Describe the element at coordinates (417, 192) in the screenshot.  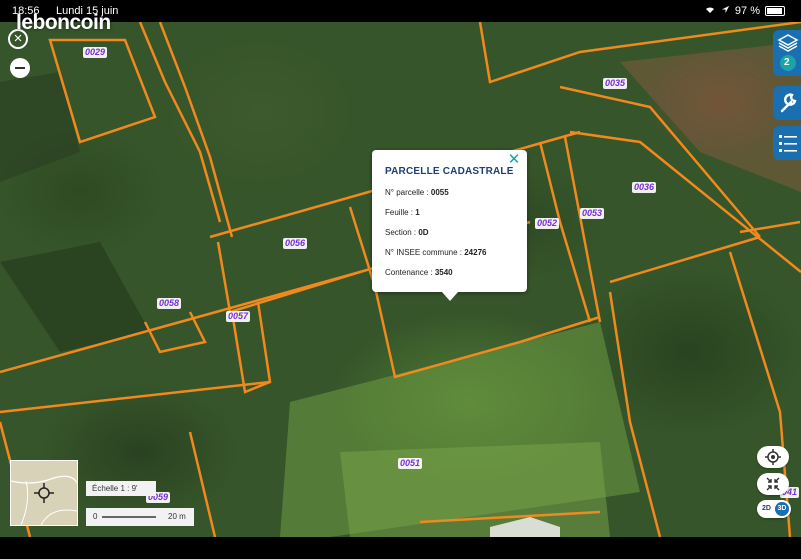
I see `popup-row-parcelle: N° parcelle : 0055` at that location.